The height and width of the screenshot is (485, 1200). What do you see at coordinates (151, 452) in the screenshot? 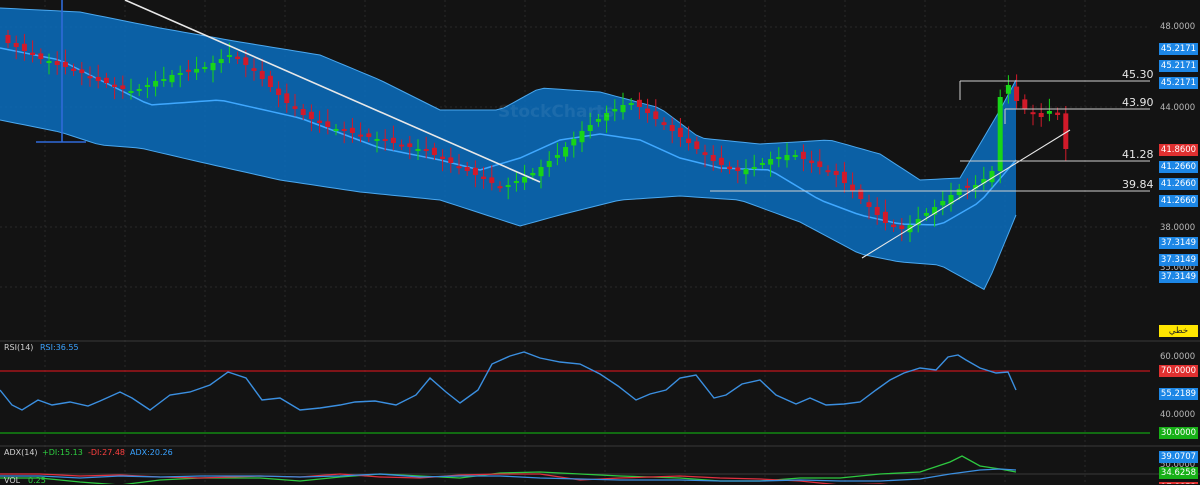
I see `adx-value: ADX:20.26` at bounding box center [151, 452].